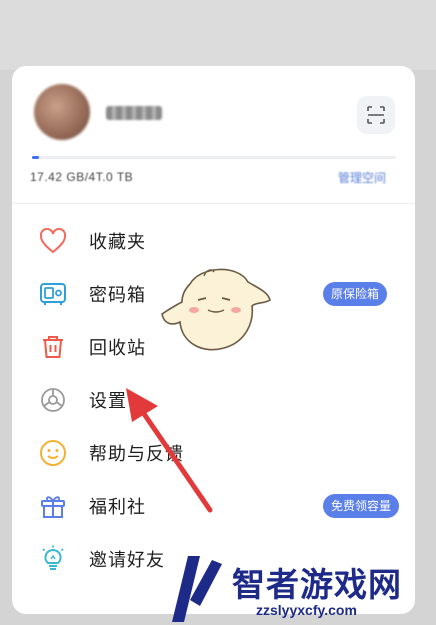 Image resolution: width=436 pixels, height=625 pixels. What do you see at coordinates (355, 293) in the screenshot?
I see `safe-badge: 原保险箱` at bounding box center [355, 293].